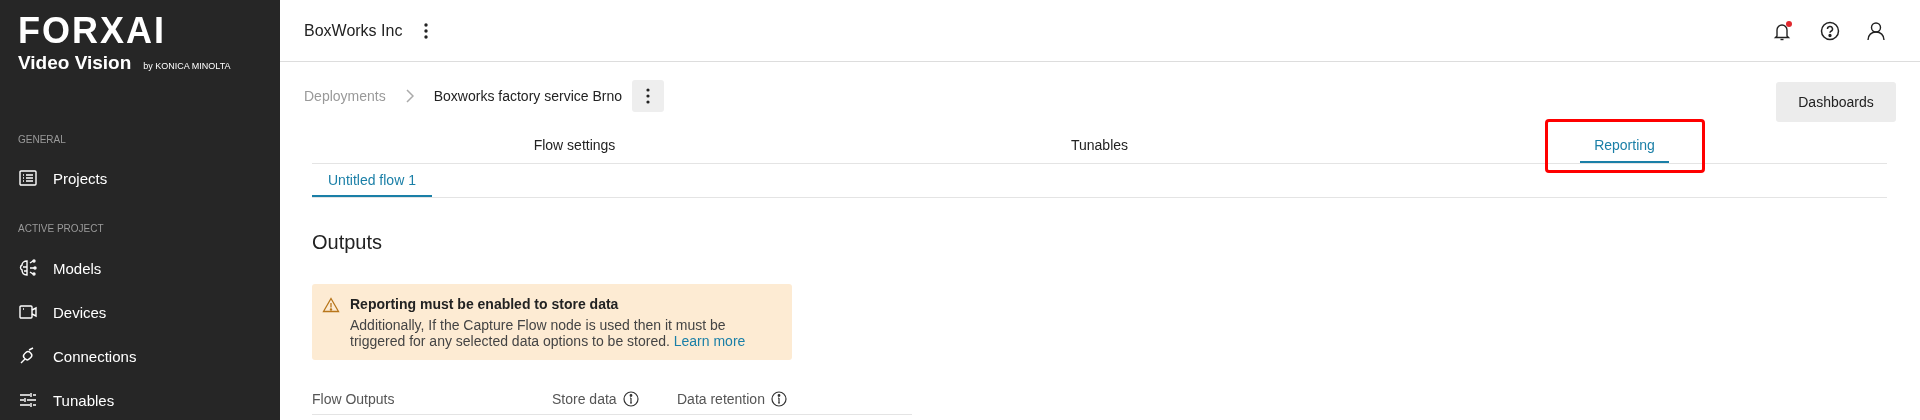 This screenshot has height=420, width=1920. Describe the element at coordinates (584, 399) in the screenshot. I see `column-header: Store data` at that location.